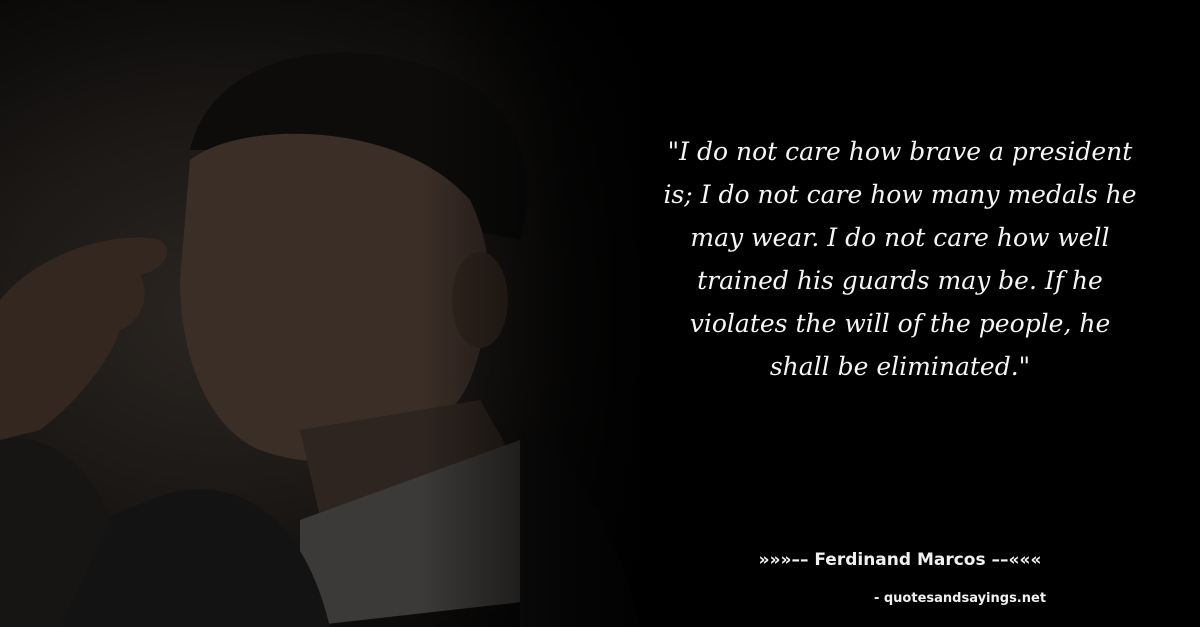  Describe the element at coordinates (960, 598) in the screenshot. I see `source-line: - quotesandsayings.net` at that location.